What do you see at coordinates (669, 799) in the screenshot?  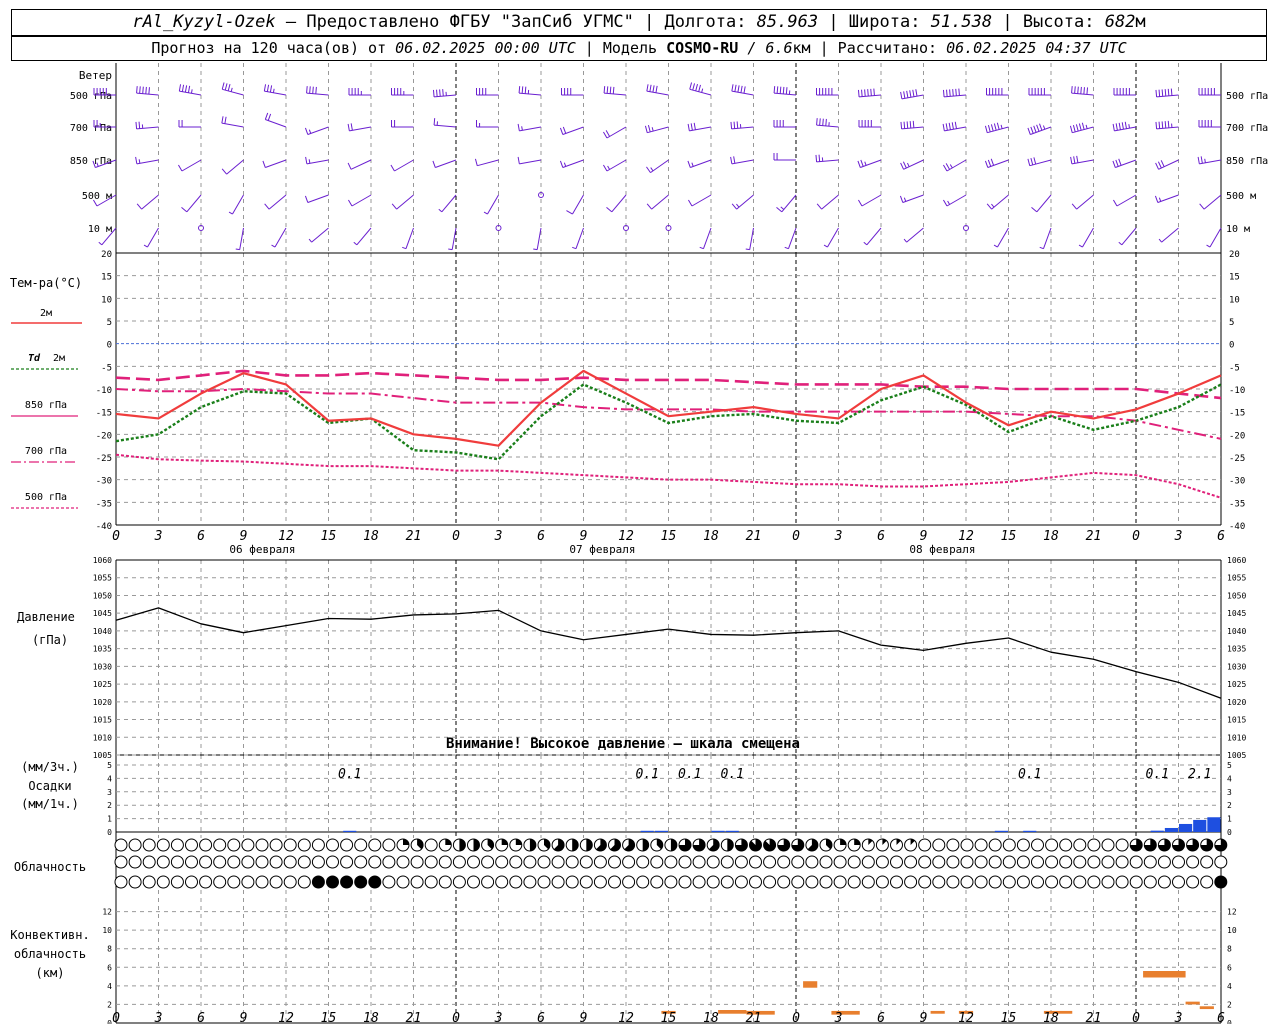 I see `precipitation-panel: 5 5 4 4 3 3 2 2 1 1 0 0 0.1 0.1 0.1 0.1 0.1 0.1 2.1` at bounding box center [669, 799].